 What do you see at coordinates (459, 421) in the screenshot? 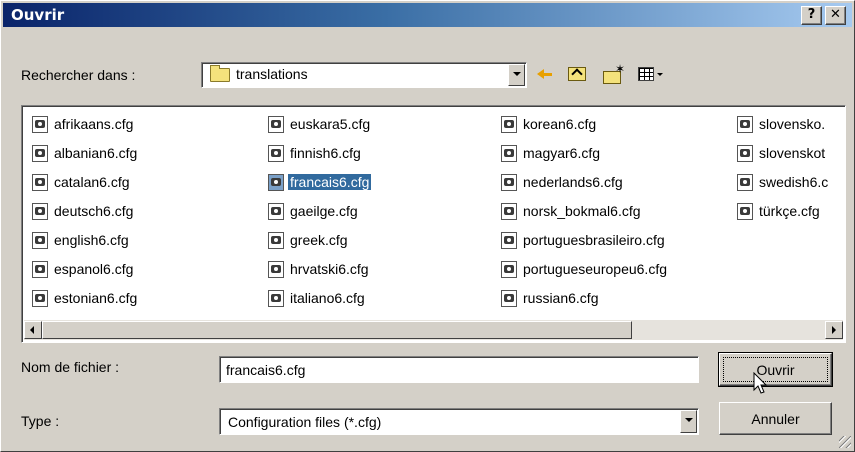
I see `filetype-dropdown: Configuration files (*.cfg)` at bounding box center [459, 421].